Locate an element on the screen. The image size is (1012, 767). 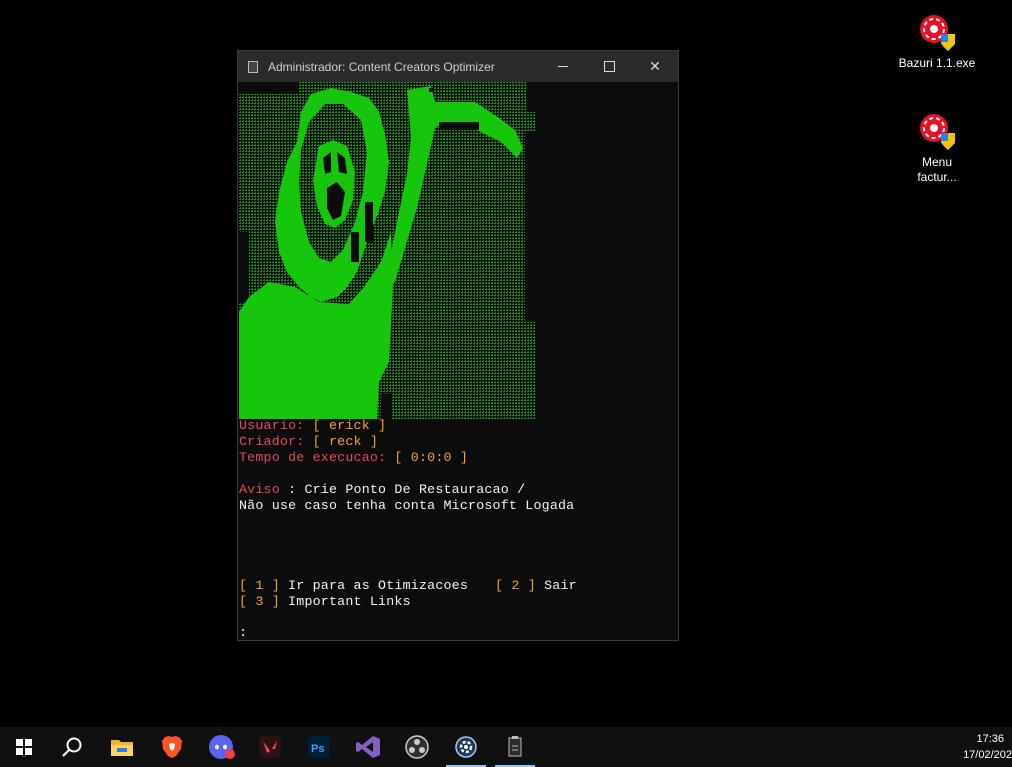
menu-label-3: Important Links is located at coordinates (345, 601).